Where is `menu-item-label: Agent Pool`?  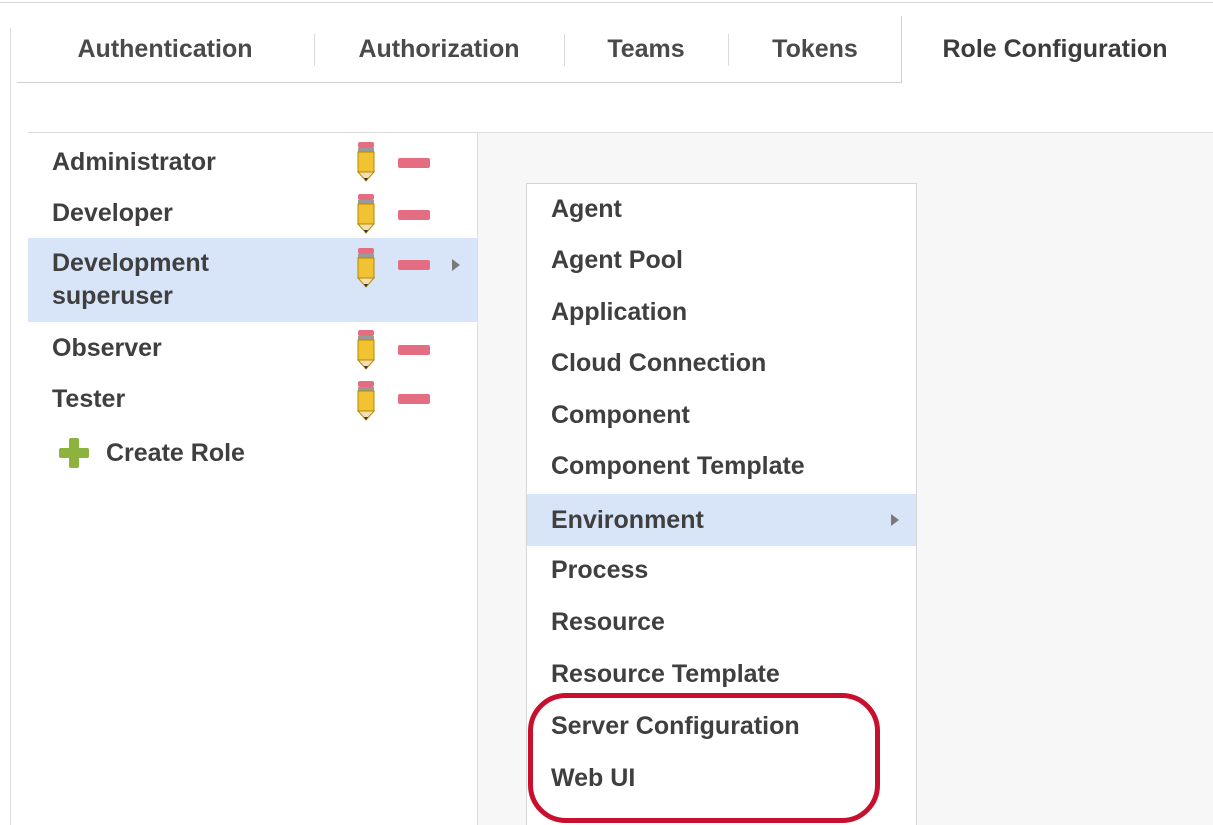 menu-item-label: Agent Pool is located at coordinates (617, 260).